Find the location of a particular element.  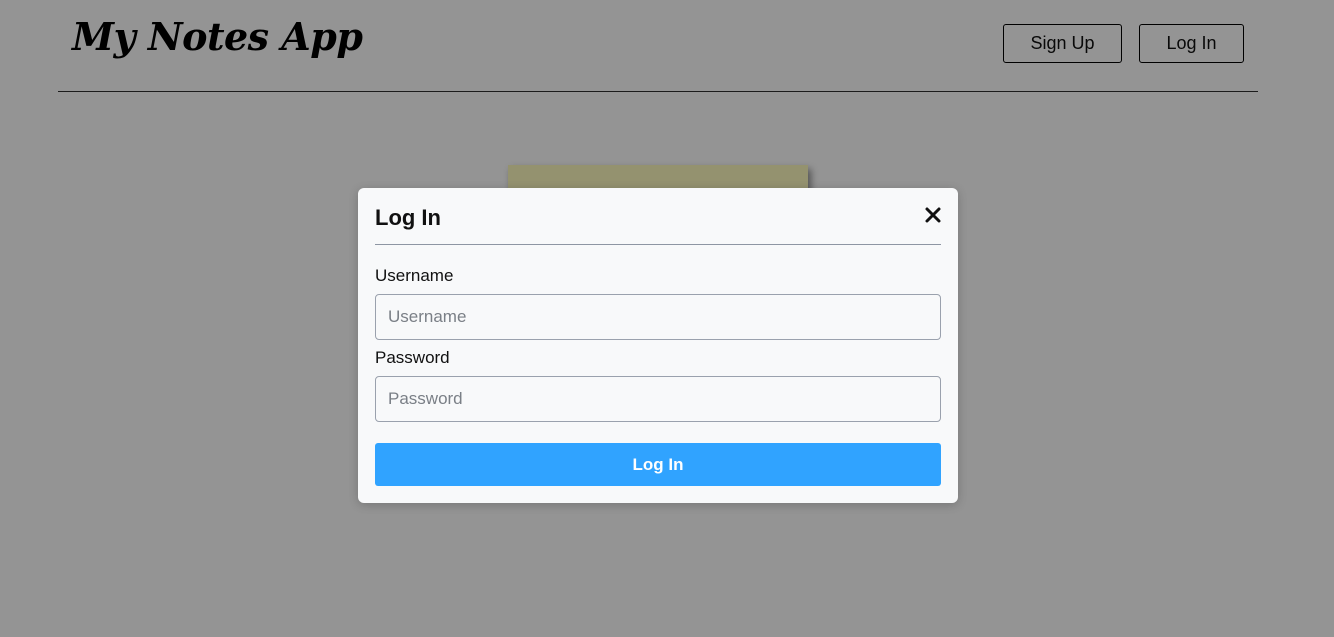

password-label: Password is located at coordinates (412, 357).